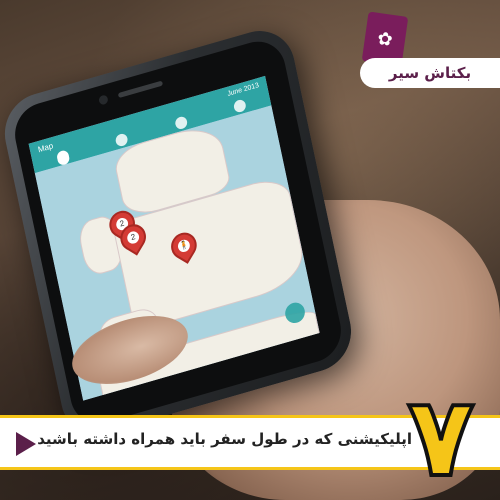  I want to click on tab-chat-icon, so click(240, 106).